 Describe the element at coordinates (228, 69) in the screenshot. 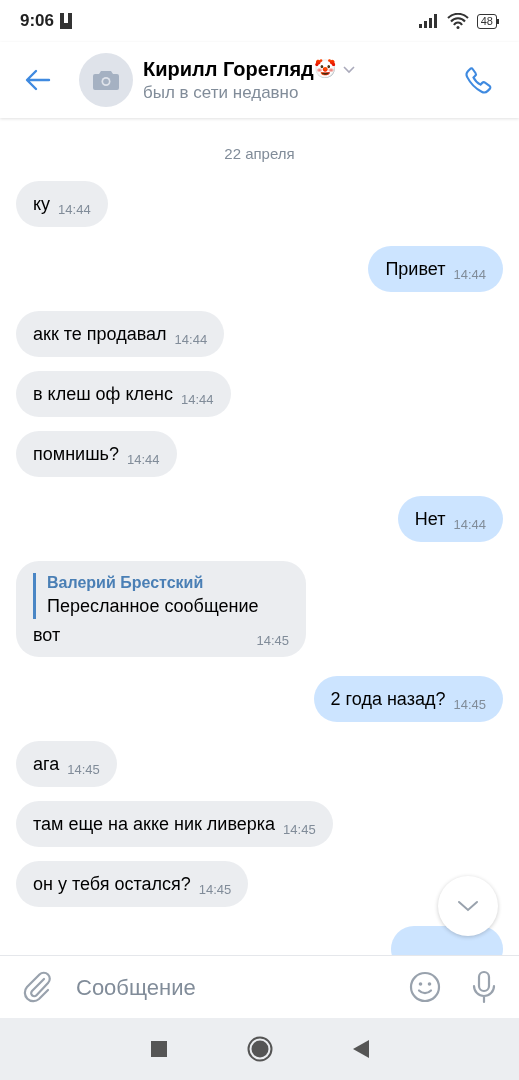

I see `contact-name: Кирилл Горегляд` at that location.